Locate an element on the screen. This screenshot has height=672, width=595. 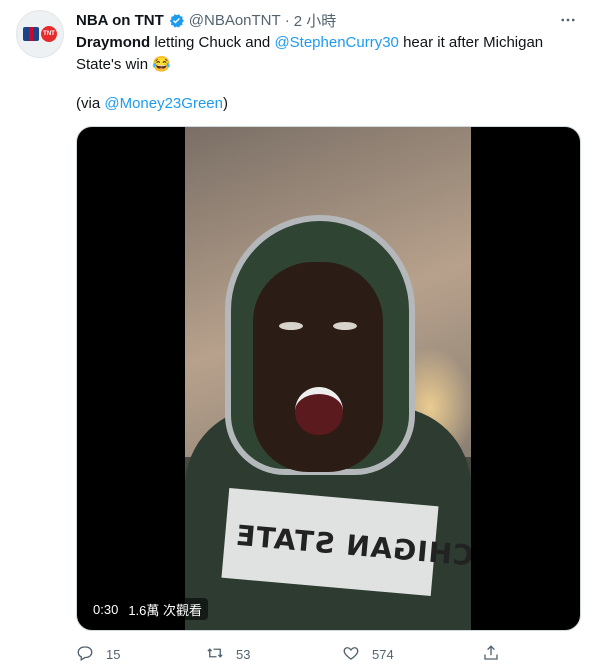
text-line2: State's win 😂 is located at coordinates (123, 64).